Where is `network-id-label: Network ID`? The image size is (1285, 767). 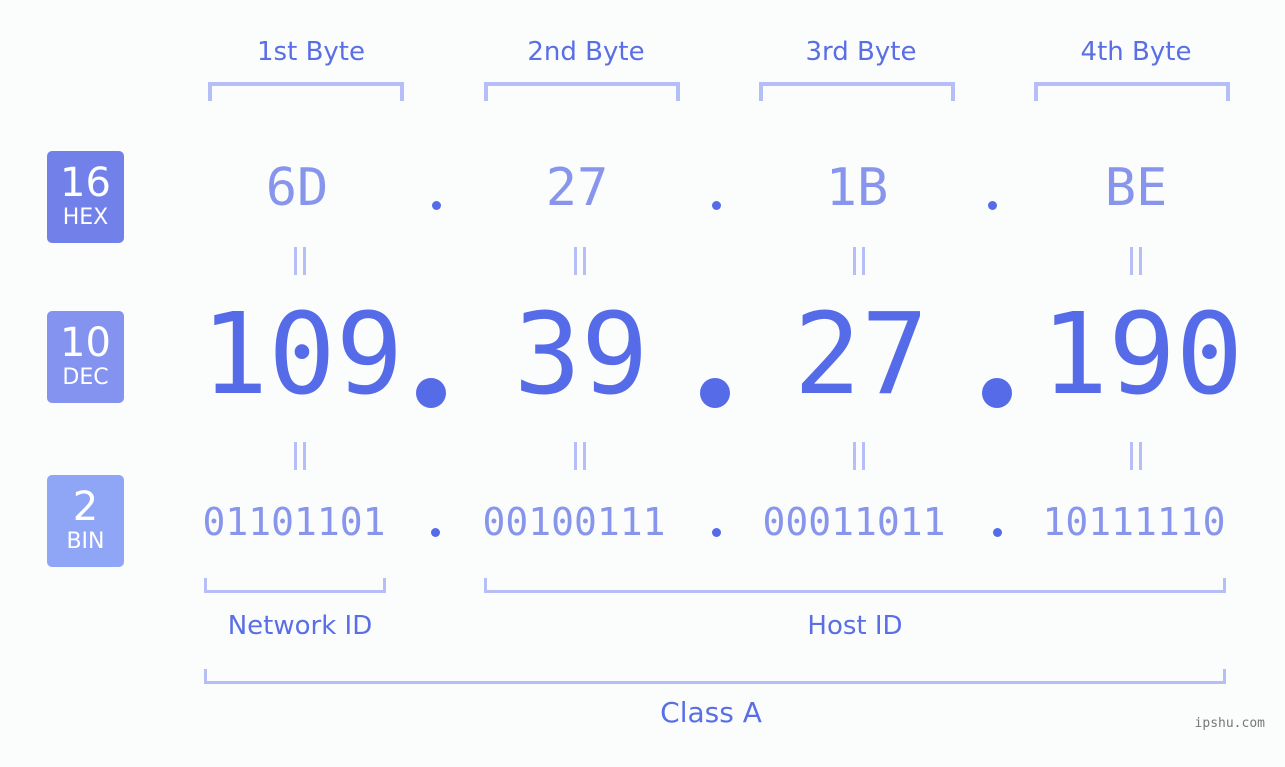 network-id-label: Network ID is located at coordinates (300, 626).